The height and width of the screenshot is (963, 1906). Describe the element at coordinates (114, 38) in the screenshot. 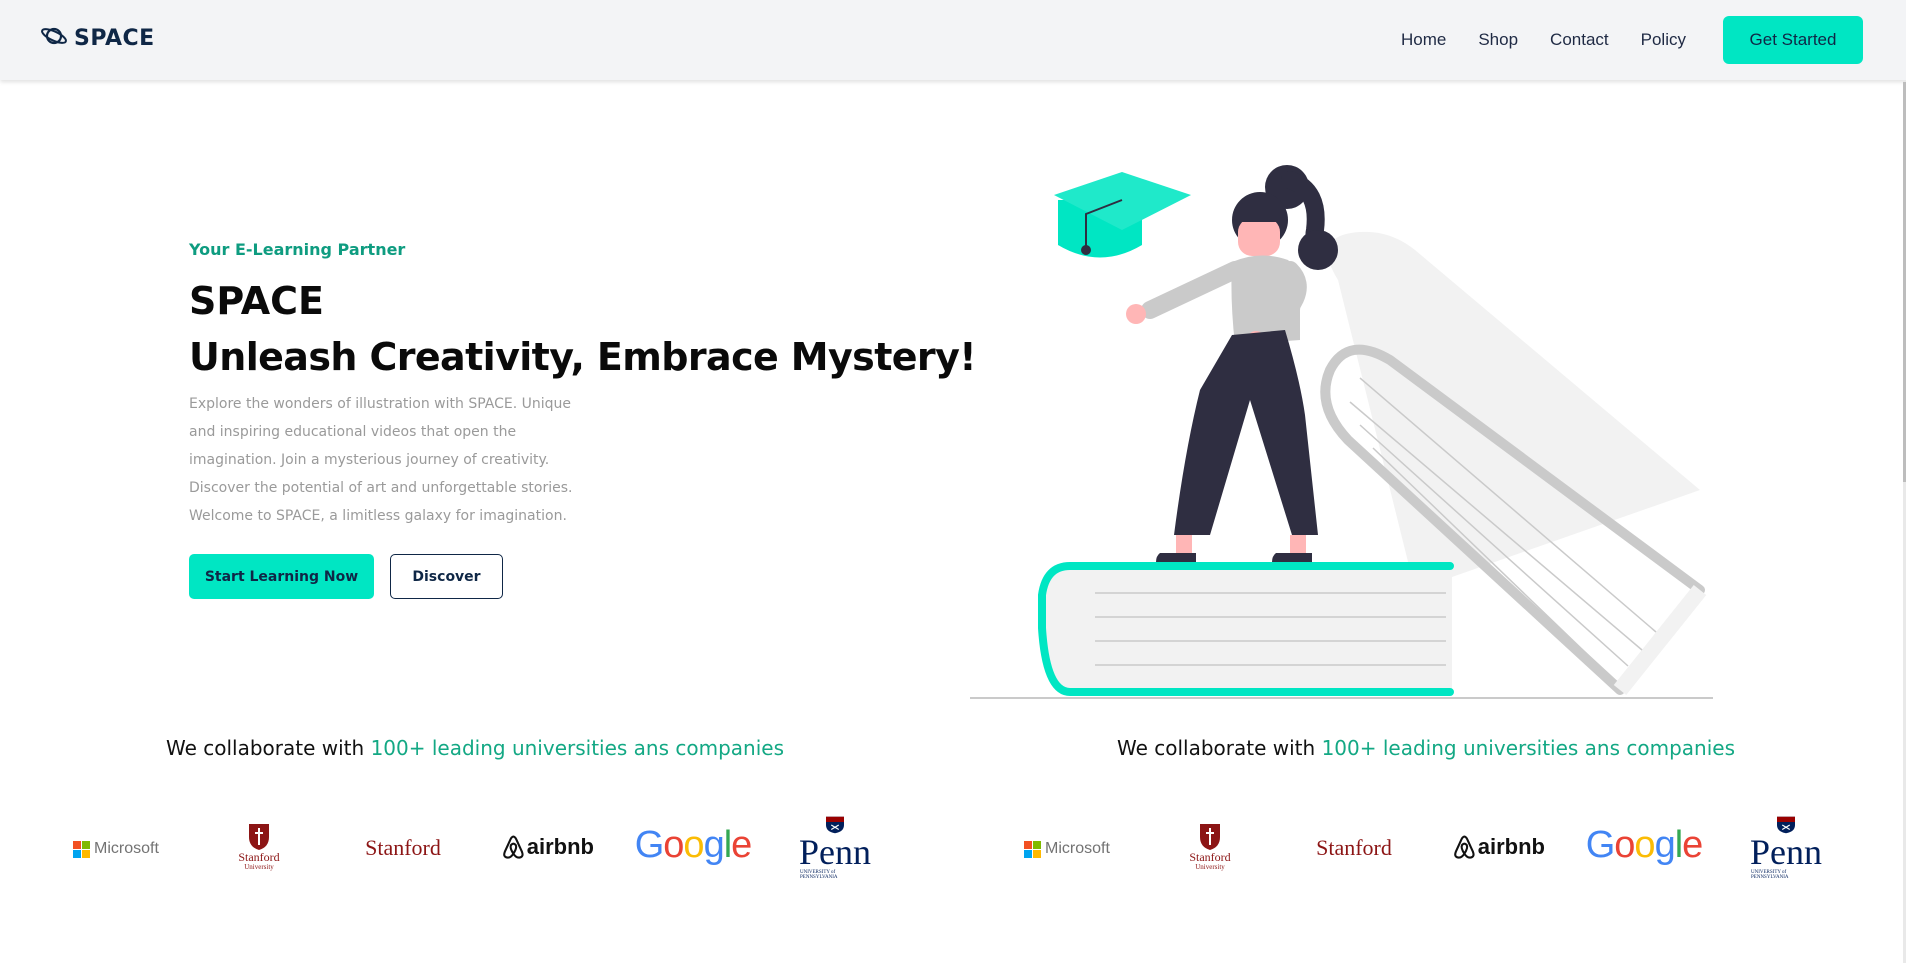

I see `brand-name: SPACE` at that location.